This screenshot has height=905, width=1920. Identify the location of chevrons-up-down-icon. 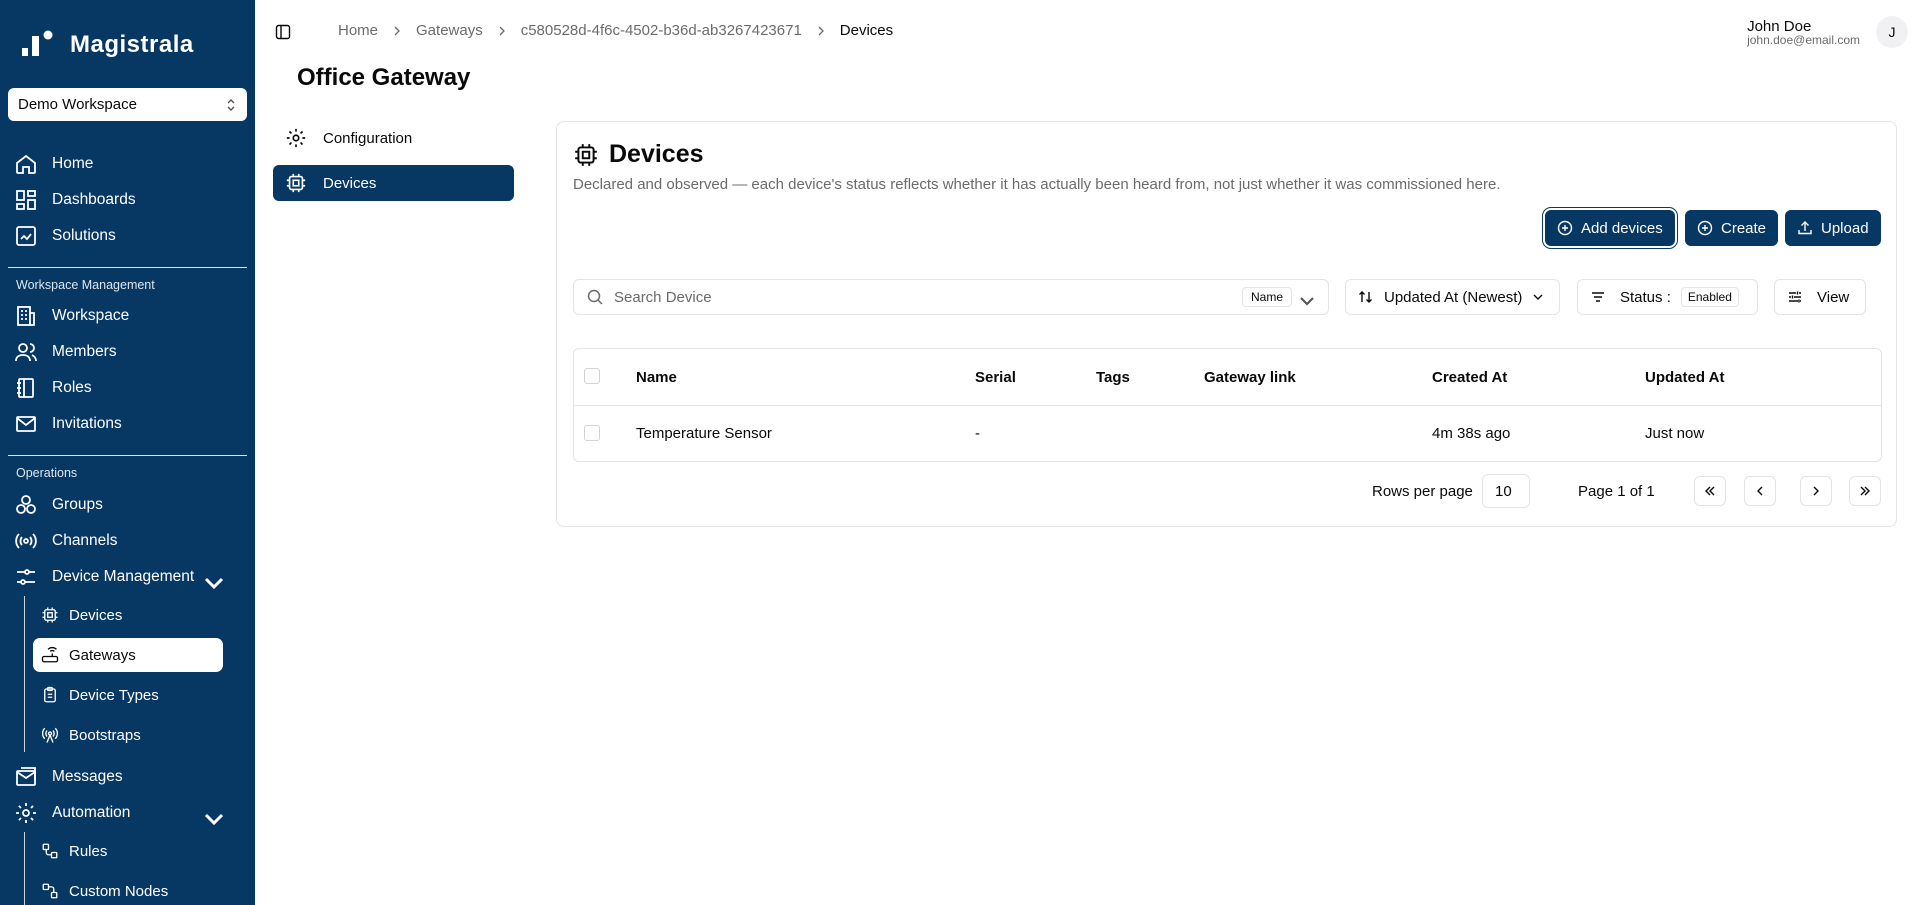
(231, 104).